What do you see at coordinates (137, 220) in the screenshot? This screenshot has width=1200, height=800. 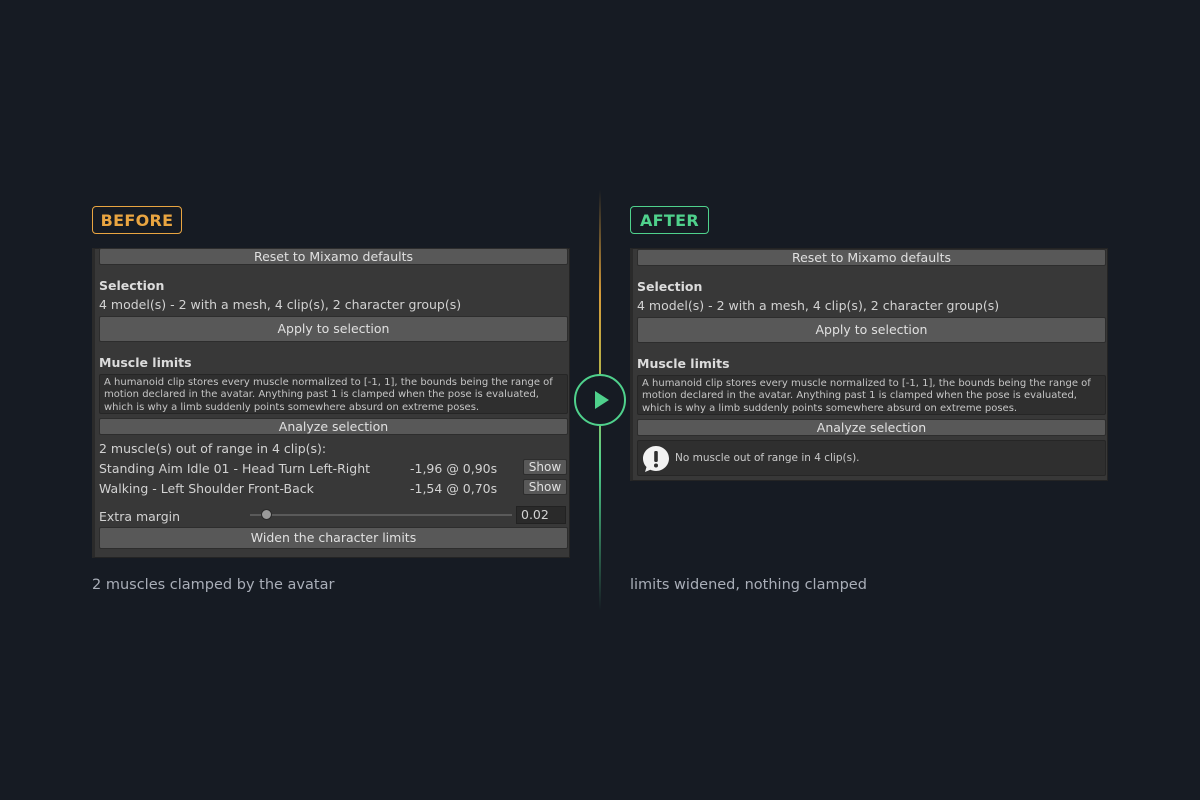 I see `before-badge: BEFORE` at bounding box center [137, 220].